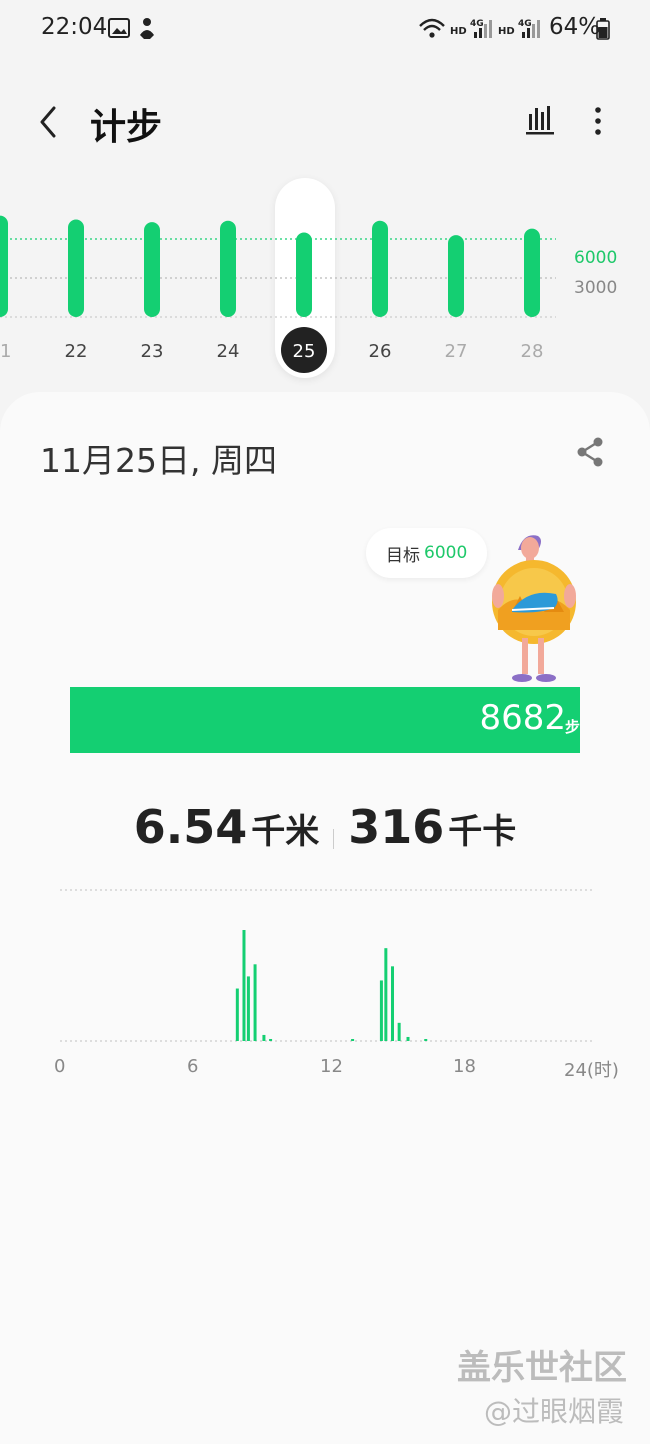  Describe the element at coordinates (591, 1070) in the screenshot. I see `hour-tick-label: 24(时)` at that location.